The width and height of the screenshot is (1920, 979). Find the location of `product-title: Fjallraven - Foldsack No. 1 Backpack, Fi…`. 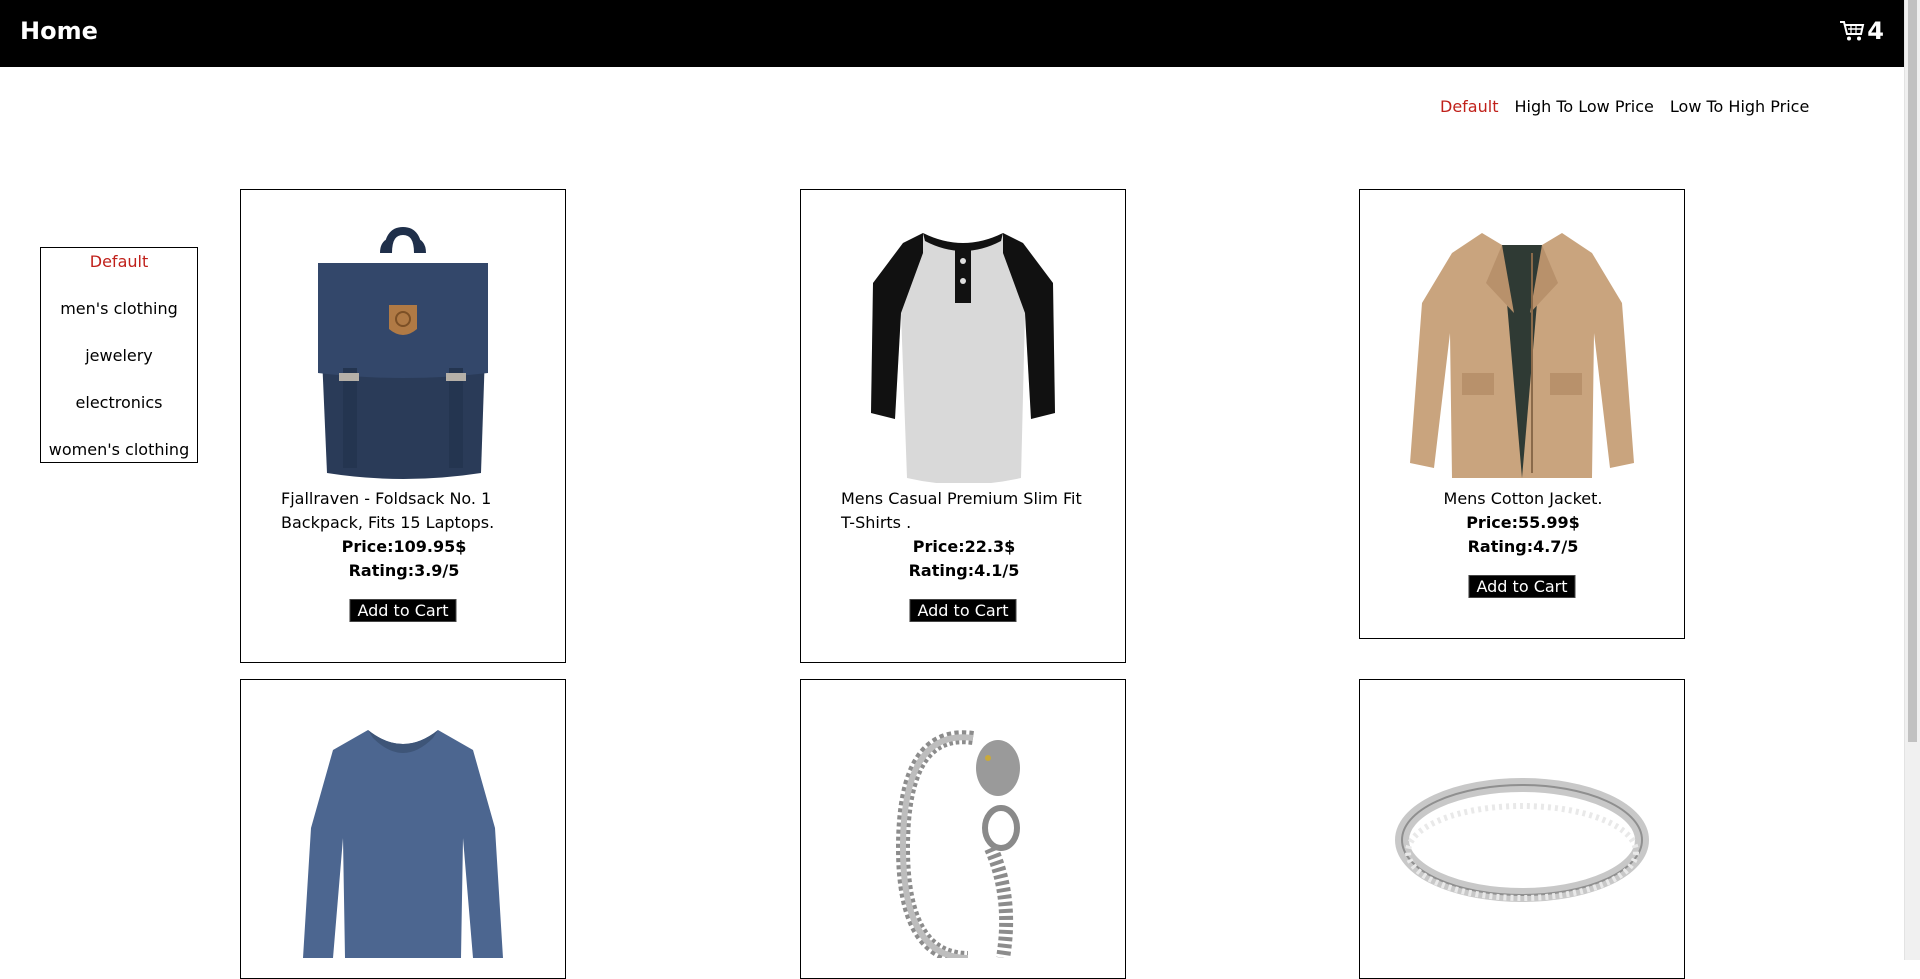

product-title: Fjallraven - Foldsack No. 1 Backpack, Fi… is located at coordinates (388, 510).